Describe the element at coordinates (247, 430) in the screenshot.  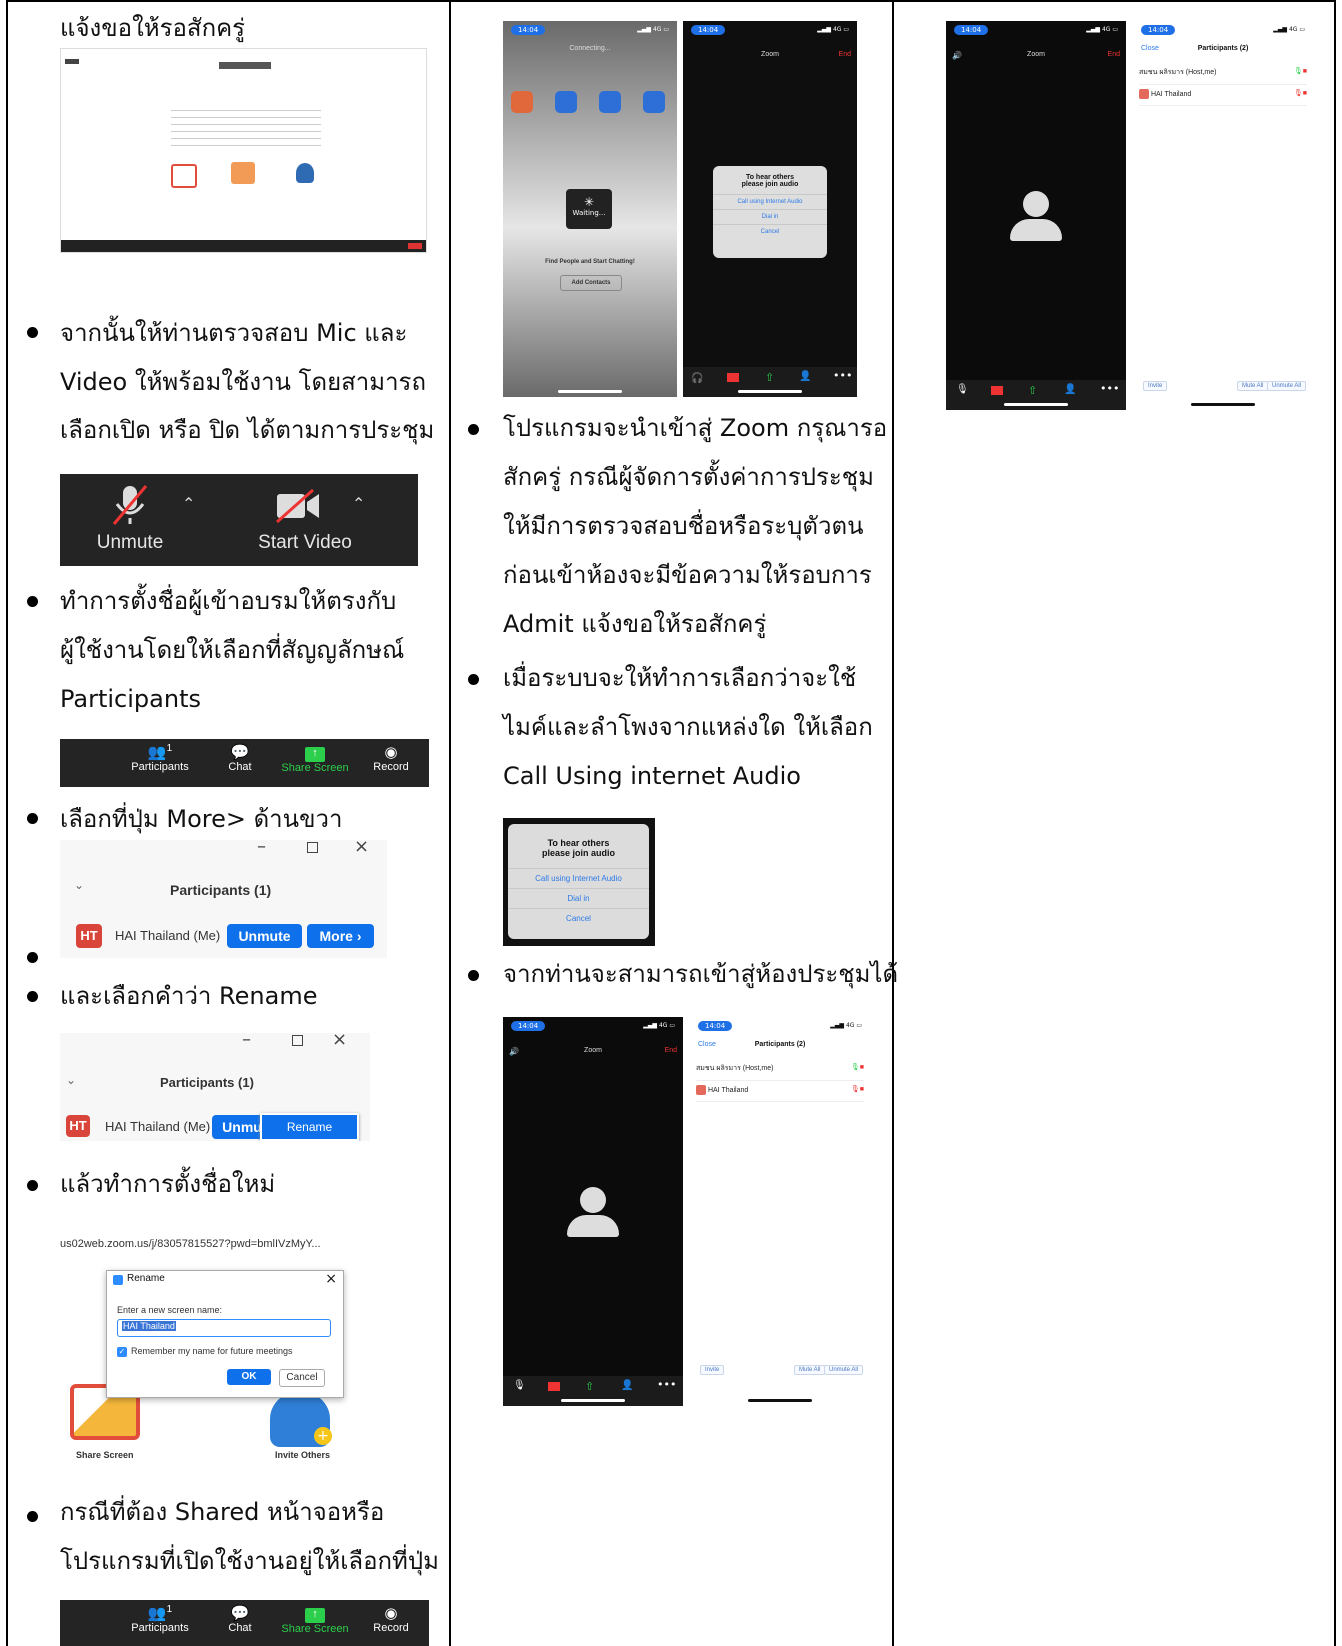
I see `paragraph-text: เลือกเปิด หรือ ปิด ได้ตามการประชุม` at that location.